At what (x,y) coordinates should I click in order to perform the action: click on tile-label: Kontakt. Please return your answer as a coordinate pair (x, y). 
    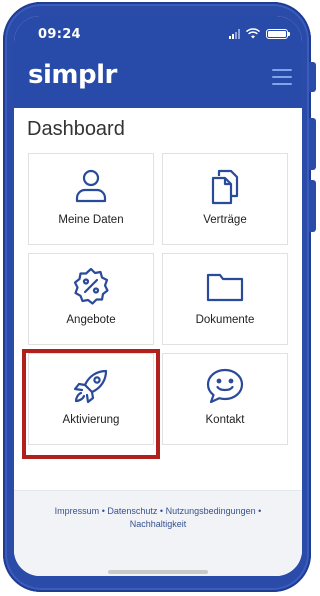
    Looking at the image, I should click on (225, 420).